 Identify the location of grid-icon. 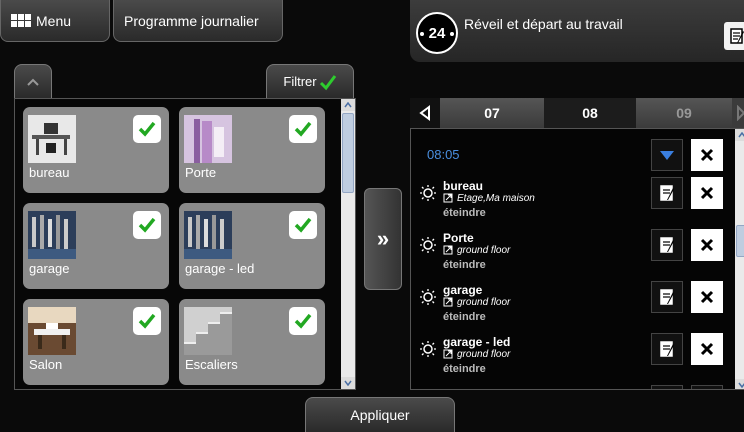
(21, 20).